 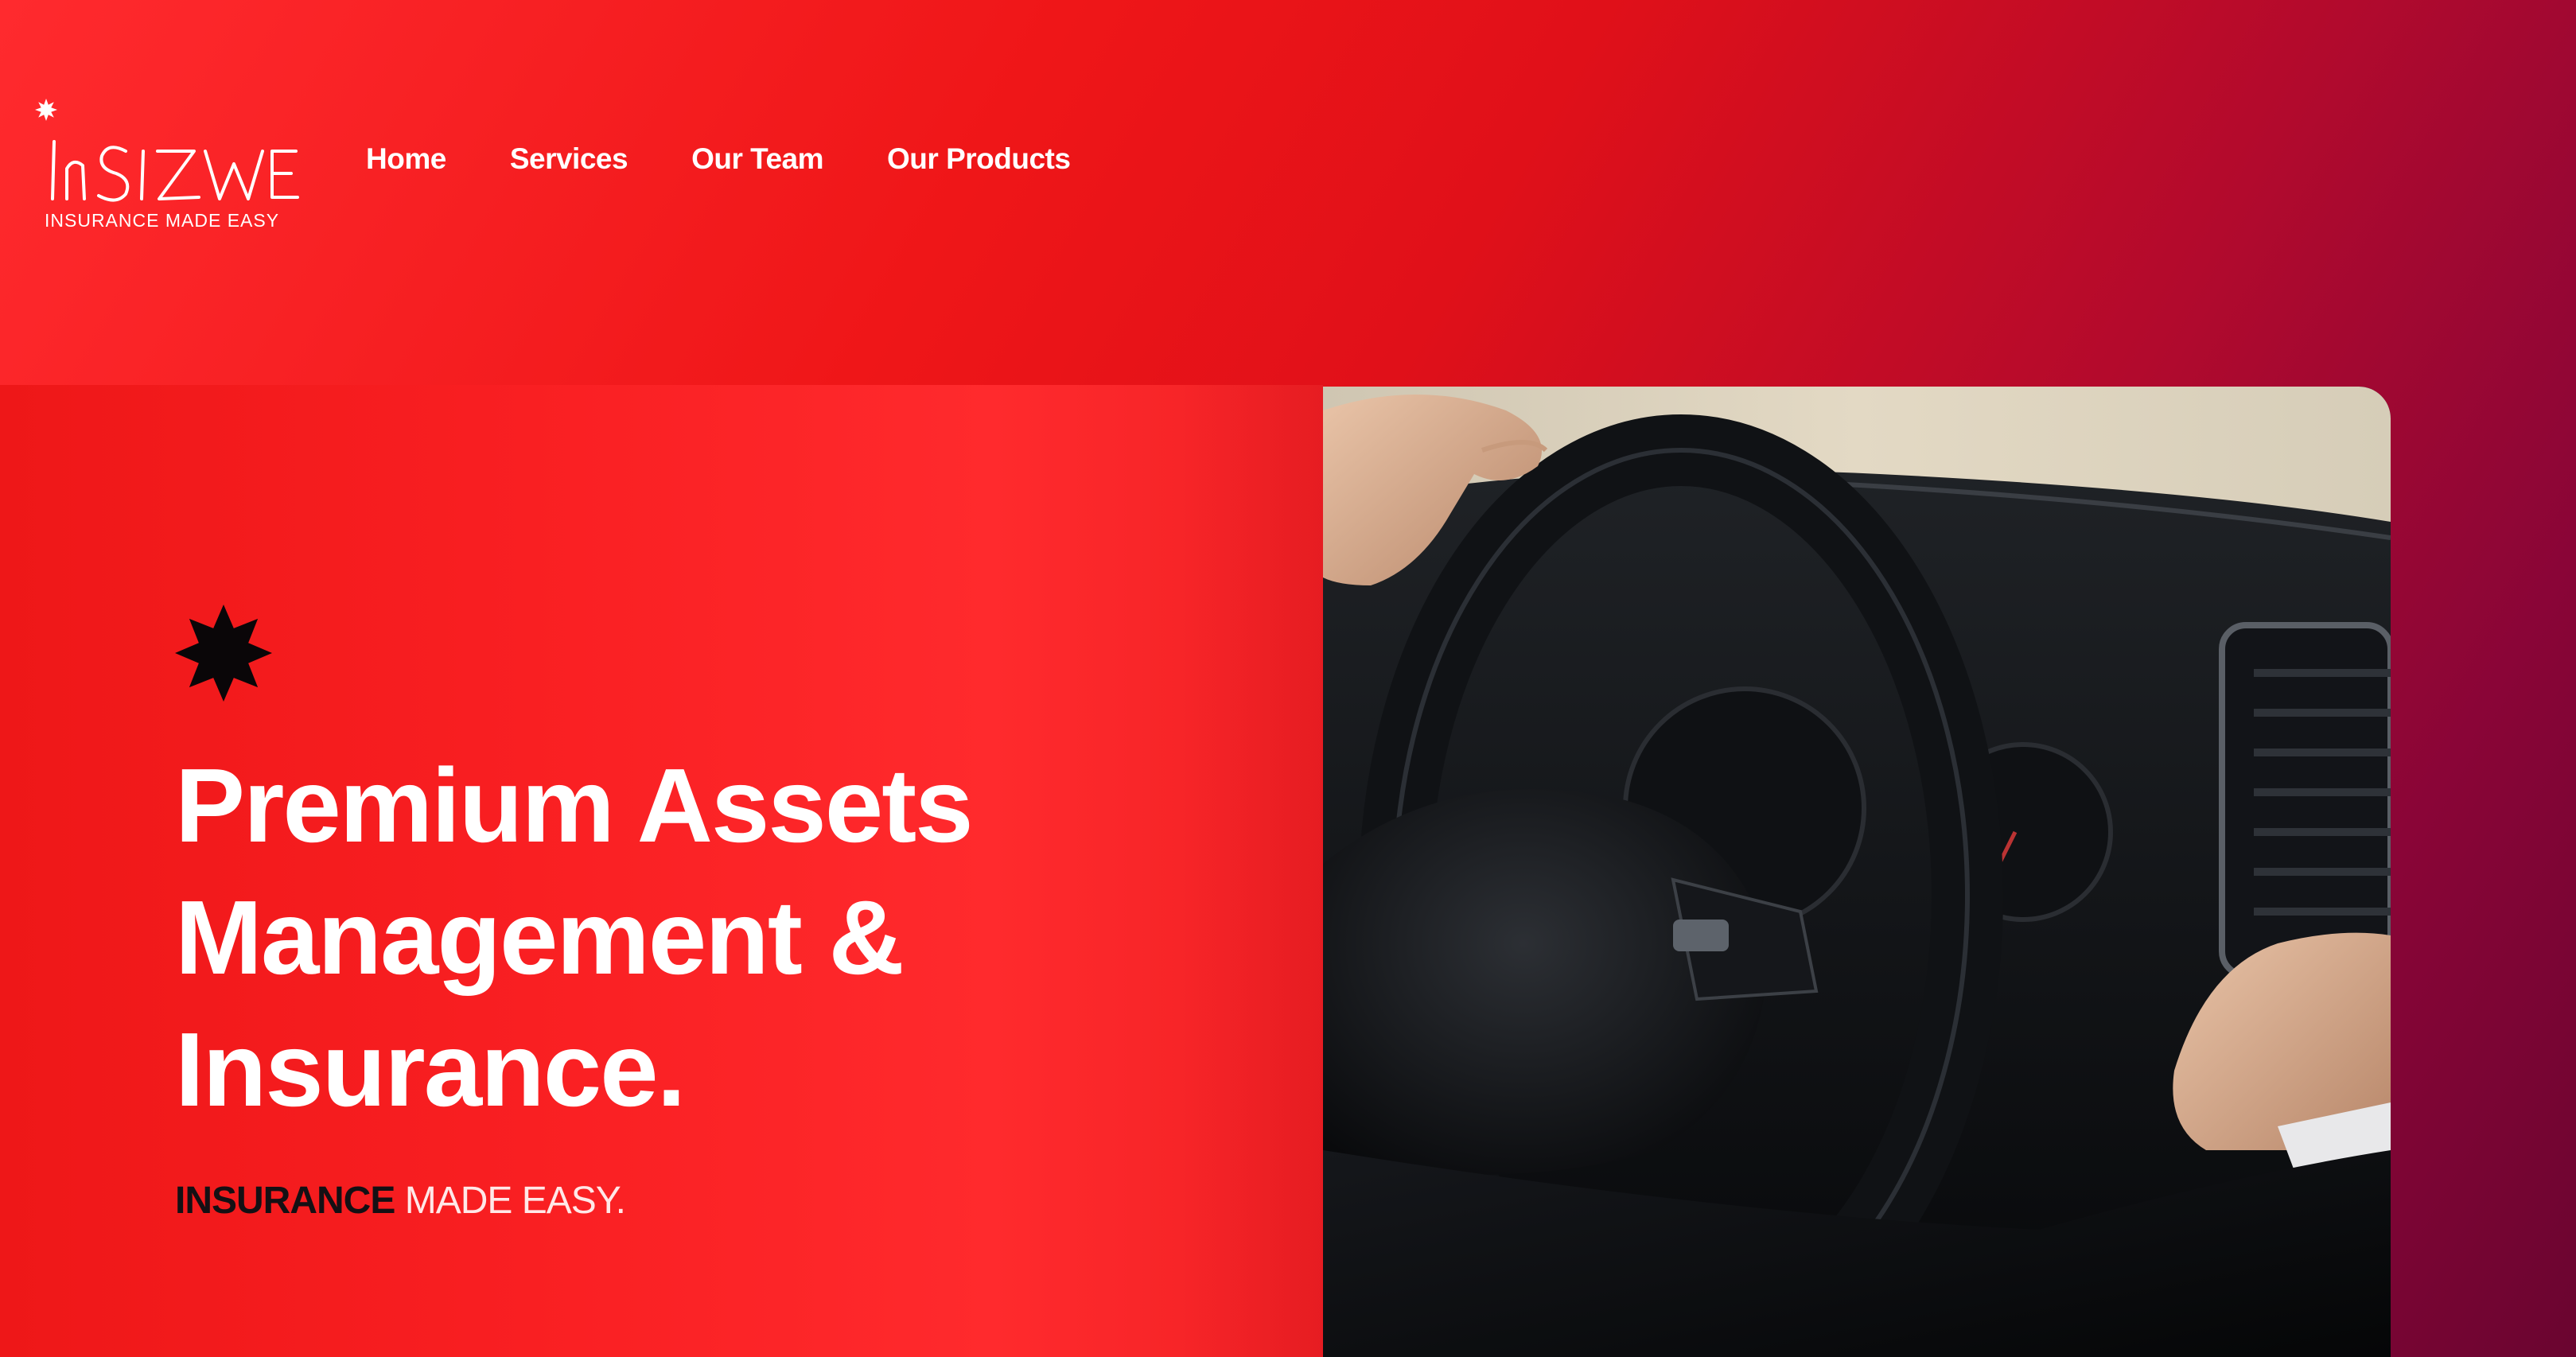 I want to click on hero-tagline-strong: INSURANCE, so click(x=285, y=1201).